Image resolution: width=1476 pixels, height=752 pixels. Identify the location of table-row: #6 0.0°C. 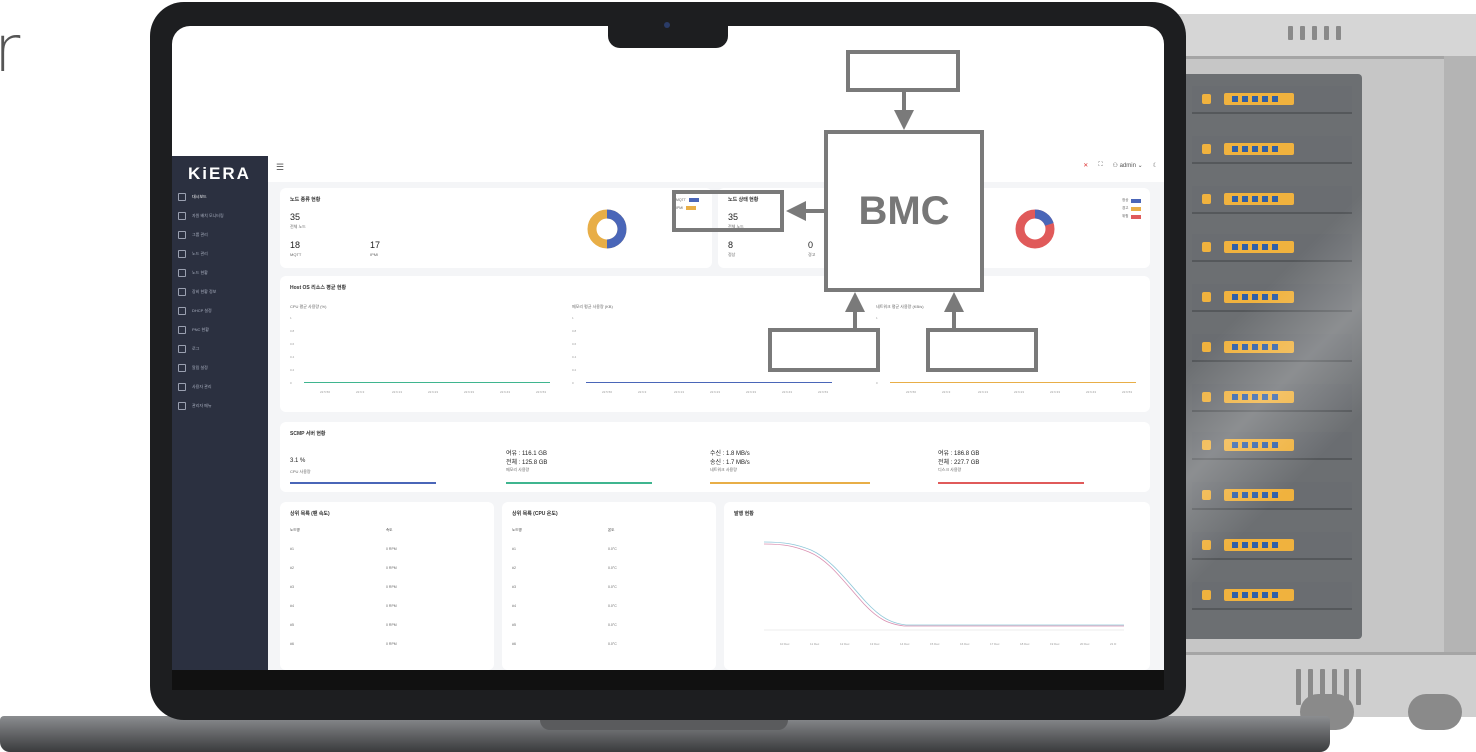
(600, 644).